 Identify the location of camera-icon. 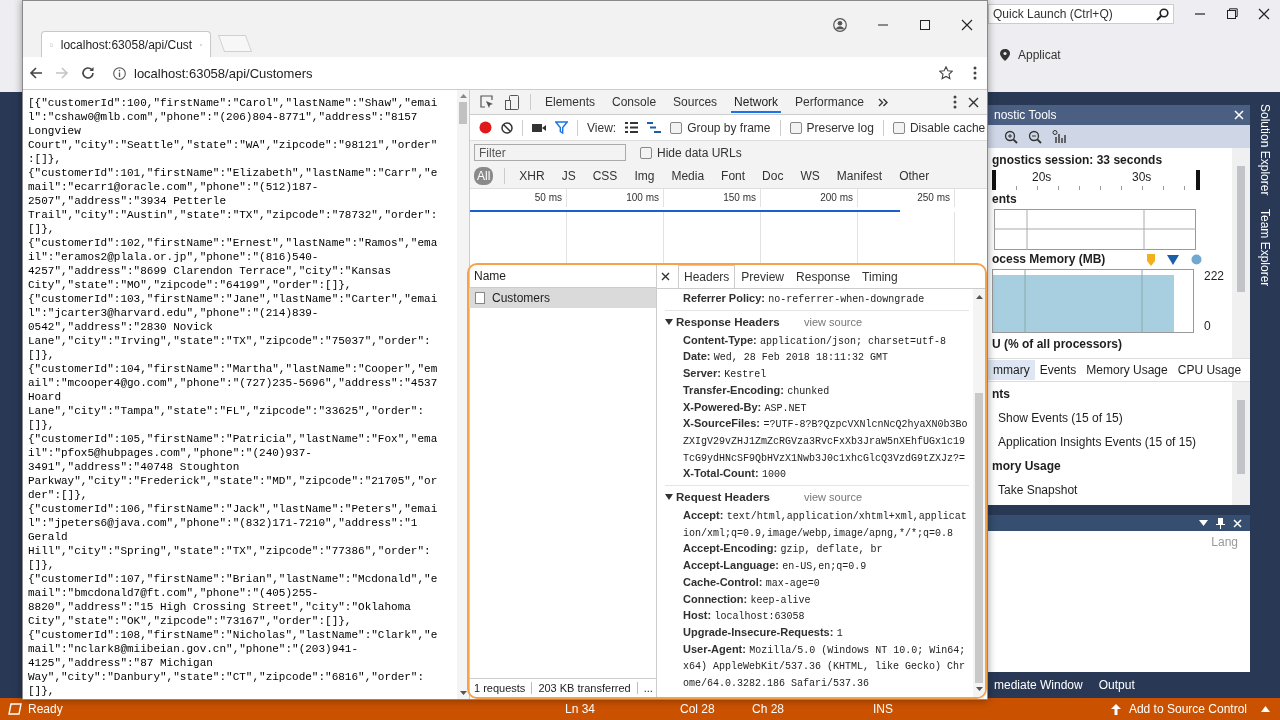
(539, 127).